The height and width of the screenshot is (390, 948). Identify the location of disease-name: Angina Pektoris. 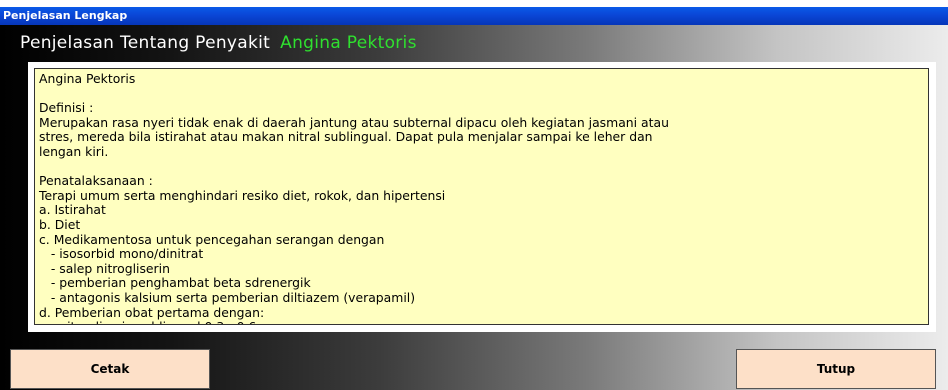
(348, 43).